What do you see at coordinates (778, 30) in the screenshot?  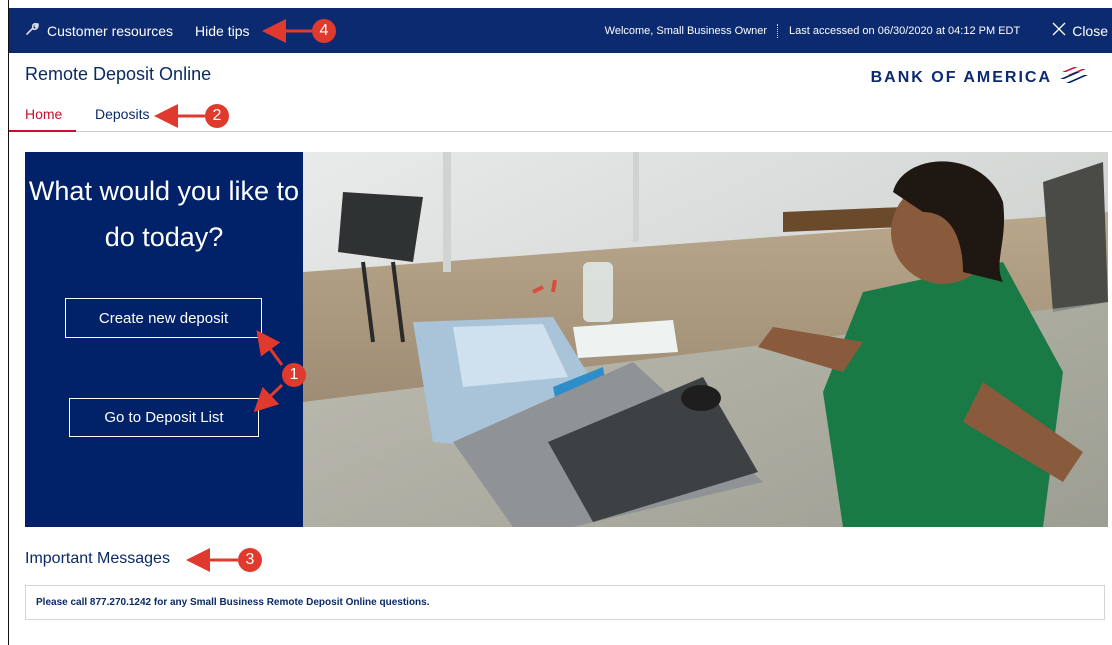 I see `divider` at bounding box center [778, 30].